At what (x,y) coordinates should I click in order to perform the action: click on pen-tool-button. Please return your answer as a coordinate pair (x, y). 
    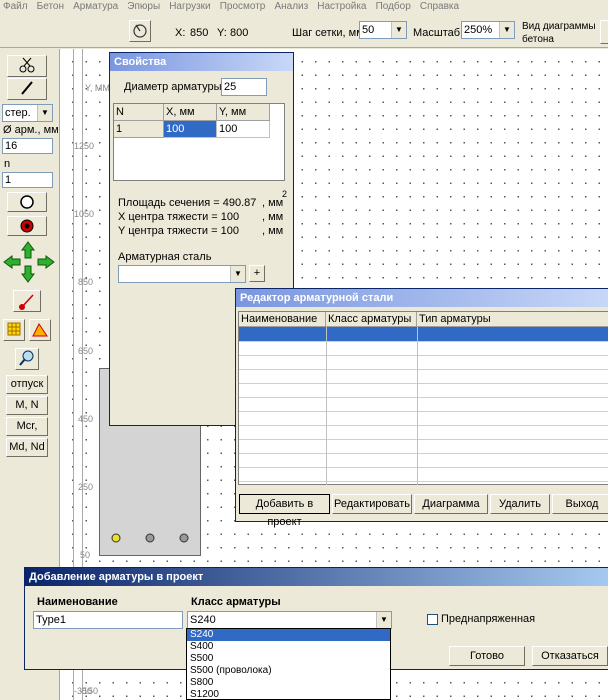
    Looking at the image, I should click on (27, 89).